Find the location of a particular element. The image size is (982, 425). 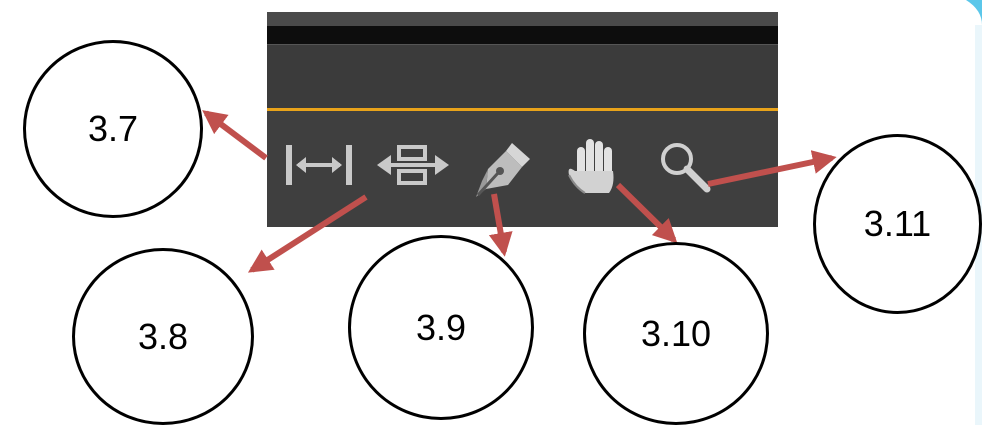

callout-label: 3.11 is located at coordinates (897, 223).